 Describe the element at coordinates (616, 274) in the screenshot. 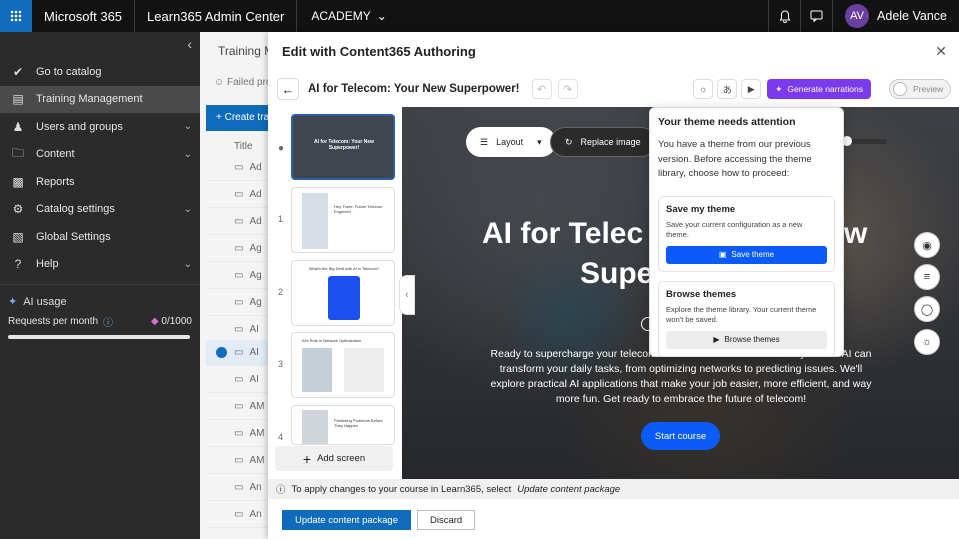

I see `hero-title-line2: Supe` at that location.